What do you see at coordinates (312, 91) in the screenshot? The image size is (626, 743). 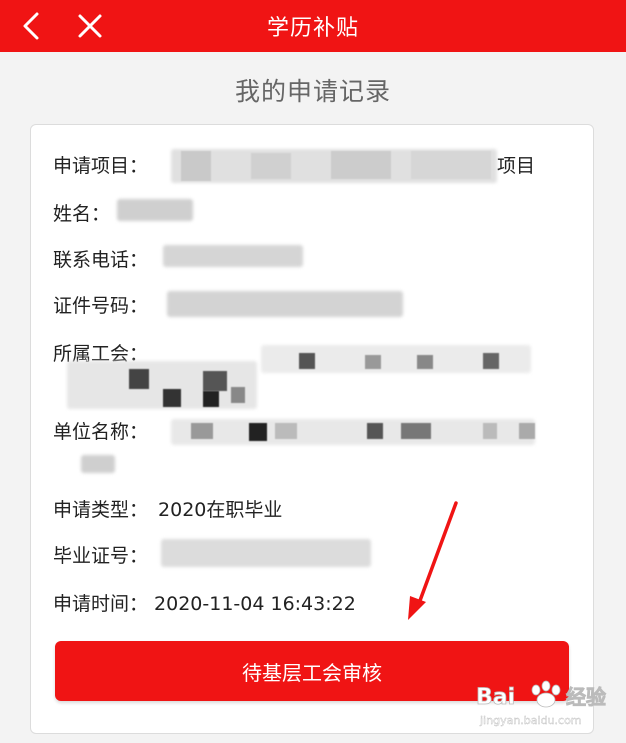 I see `page-title: 我的申请记录` at bounding box center [312, 91].